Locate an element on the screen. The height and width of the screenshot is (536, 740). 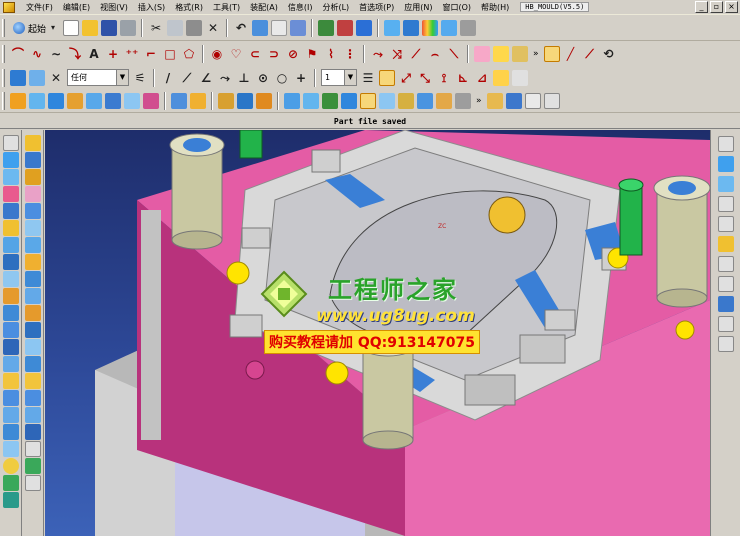
isoparametric-icon: ⌢ is located at coordinates (435, 54).